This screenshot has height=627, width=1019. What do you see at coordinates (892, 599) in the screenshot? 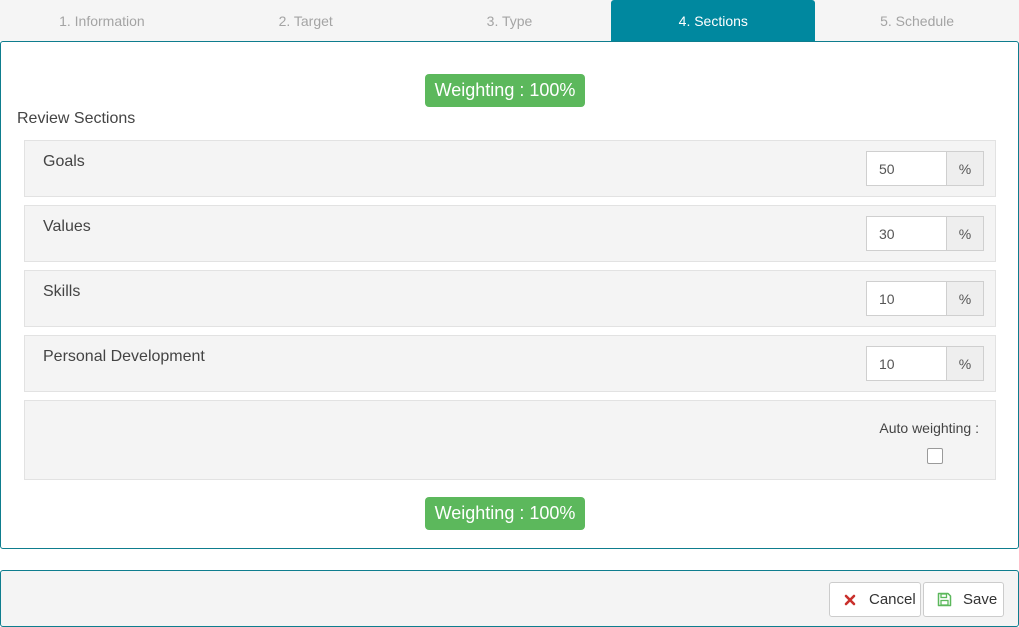
I see `cancel-label: Cancel` at bounding box center [892, 599].